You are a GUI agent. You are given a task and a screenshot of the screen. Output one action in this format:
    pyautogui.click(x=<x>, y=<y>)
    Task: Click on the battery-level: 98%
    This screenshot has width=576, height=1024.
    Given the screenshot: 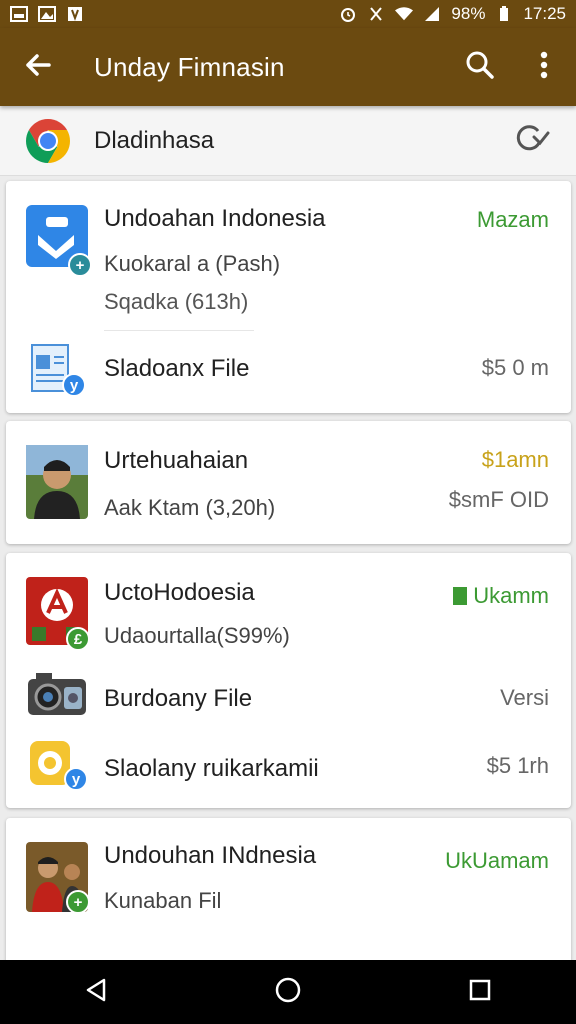 What is the action you would take?
    pyautogui.click(x=468, y=13)
    